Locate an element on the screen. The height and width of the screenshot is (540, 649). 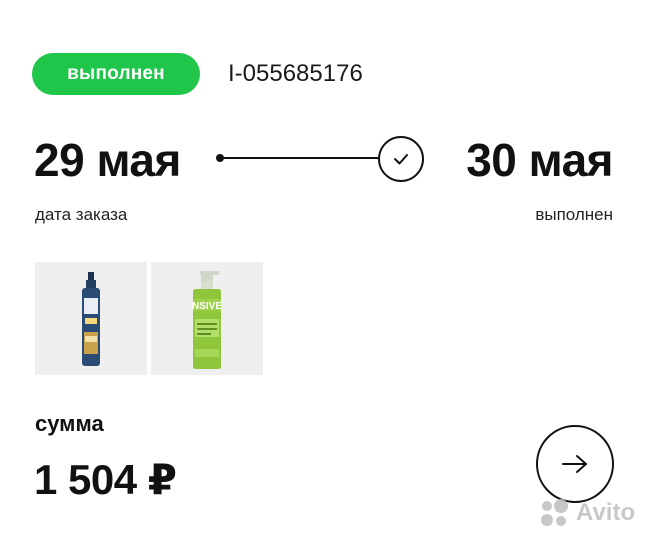
status-label: выполнен is located at coordinates (116, 73).